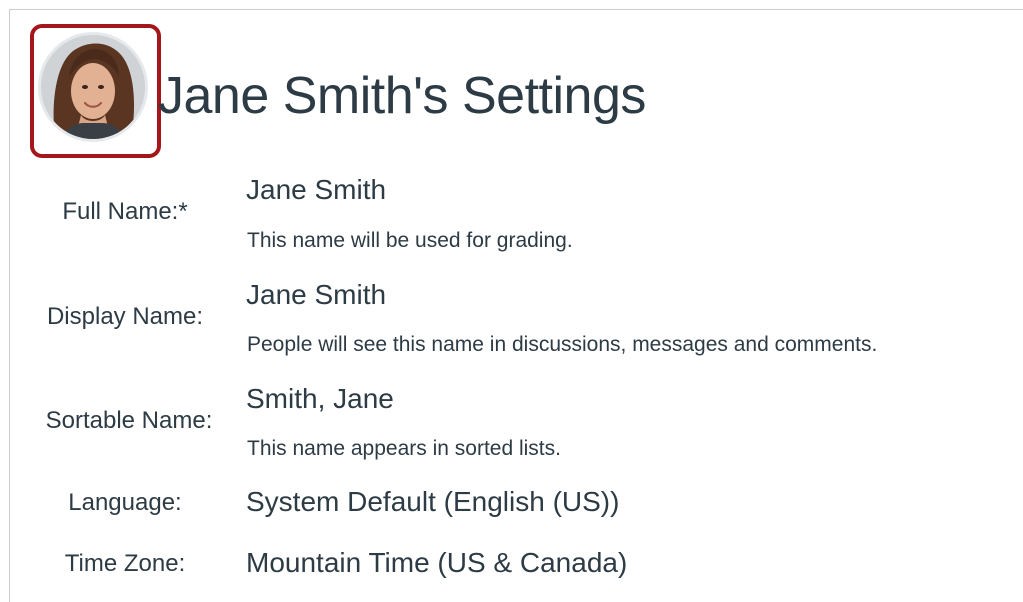 This screenshot has width=1023, height=602. I want to click on full-name-hint: This name will be used for grading., so click(410, 240).